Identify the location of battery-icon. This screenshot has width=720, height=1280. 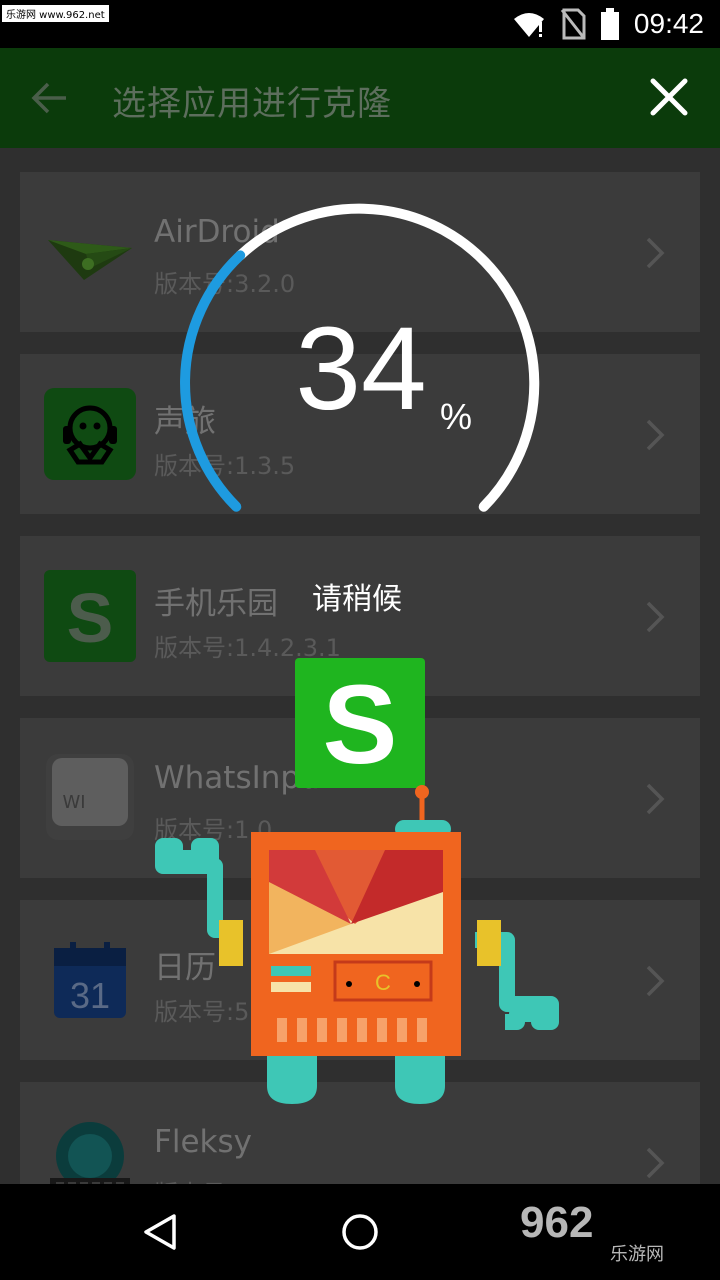
(609, 24).